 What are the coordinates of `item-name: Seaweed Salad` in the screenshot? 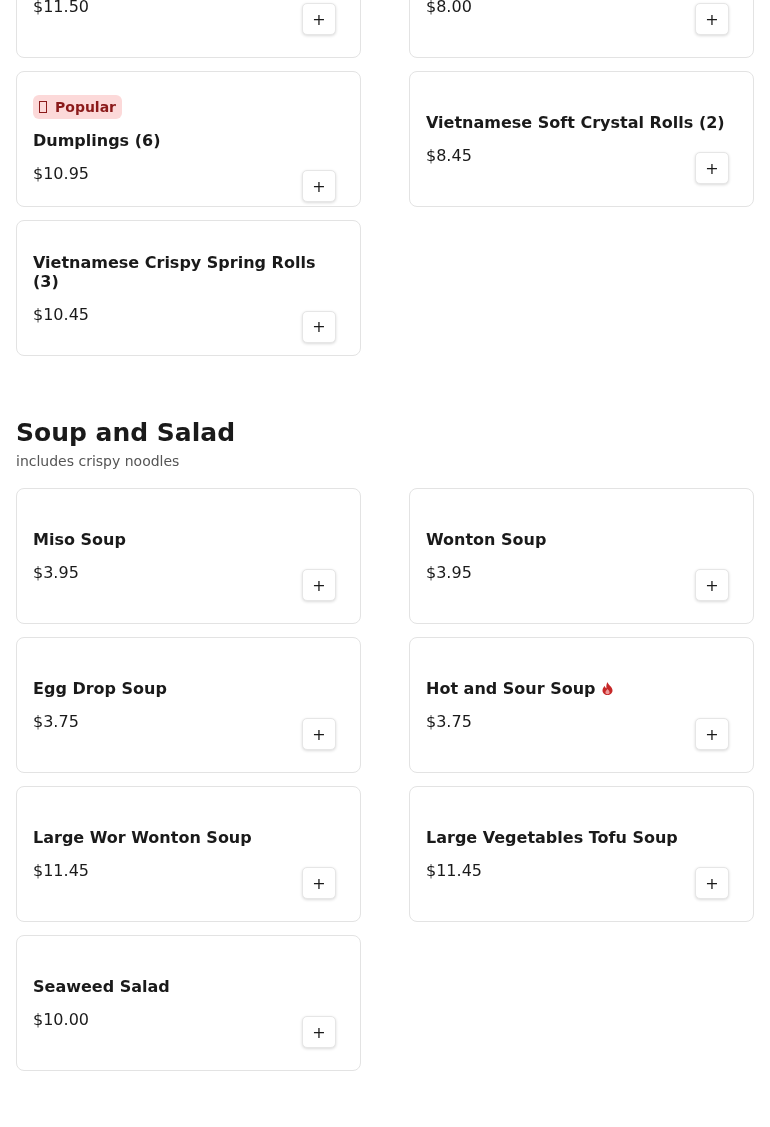 It's located at (101, 986).